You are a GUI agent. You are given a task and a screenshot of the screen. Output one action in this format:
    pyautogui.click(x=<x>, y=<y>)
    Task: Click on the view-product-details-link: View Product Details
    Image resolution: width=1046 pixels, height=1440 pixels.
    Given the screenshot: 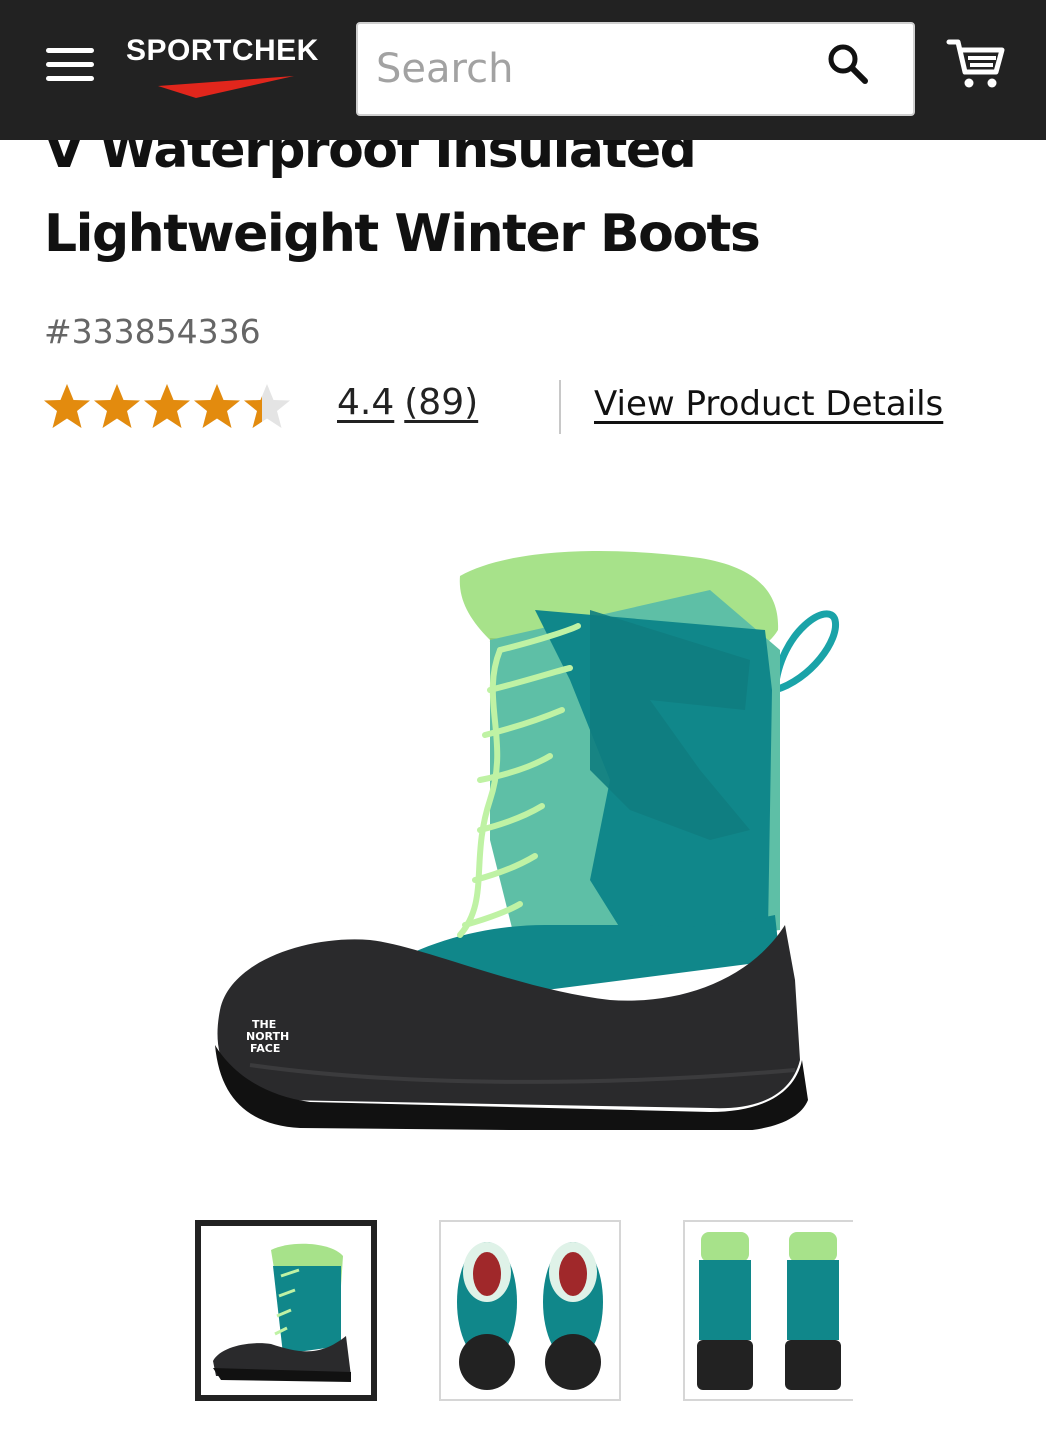 What is the action you would take?
    pyautogui.click(x=768, y=404)
    